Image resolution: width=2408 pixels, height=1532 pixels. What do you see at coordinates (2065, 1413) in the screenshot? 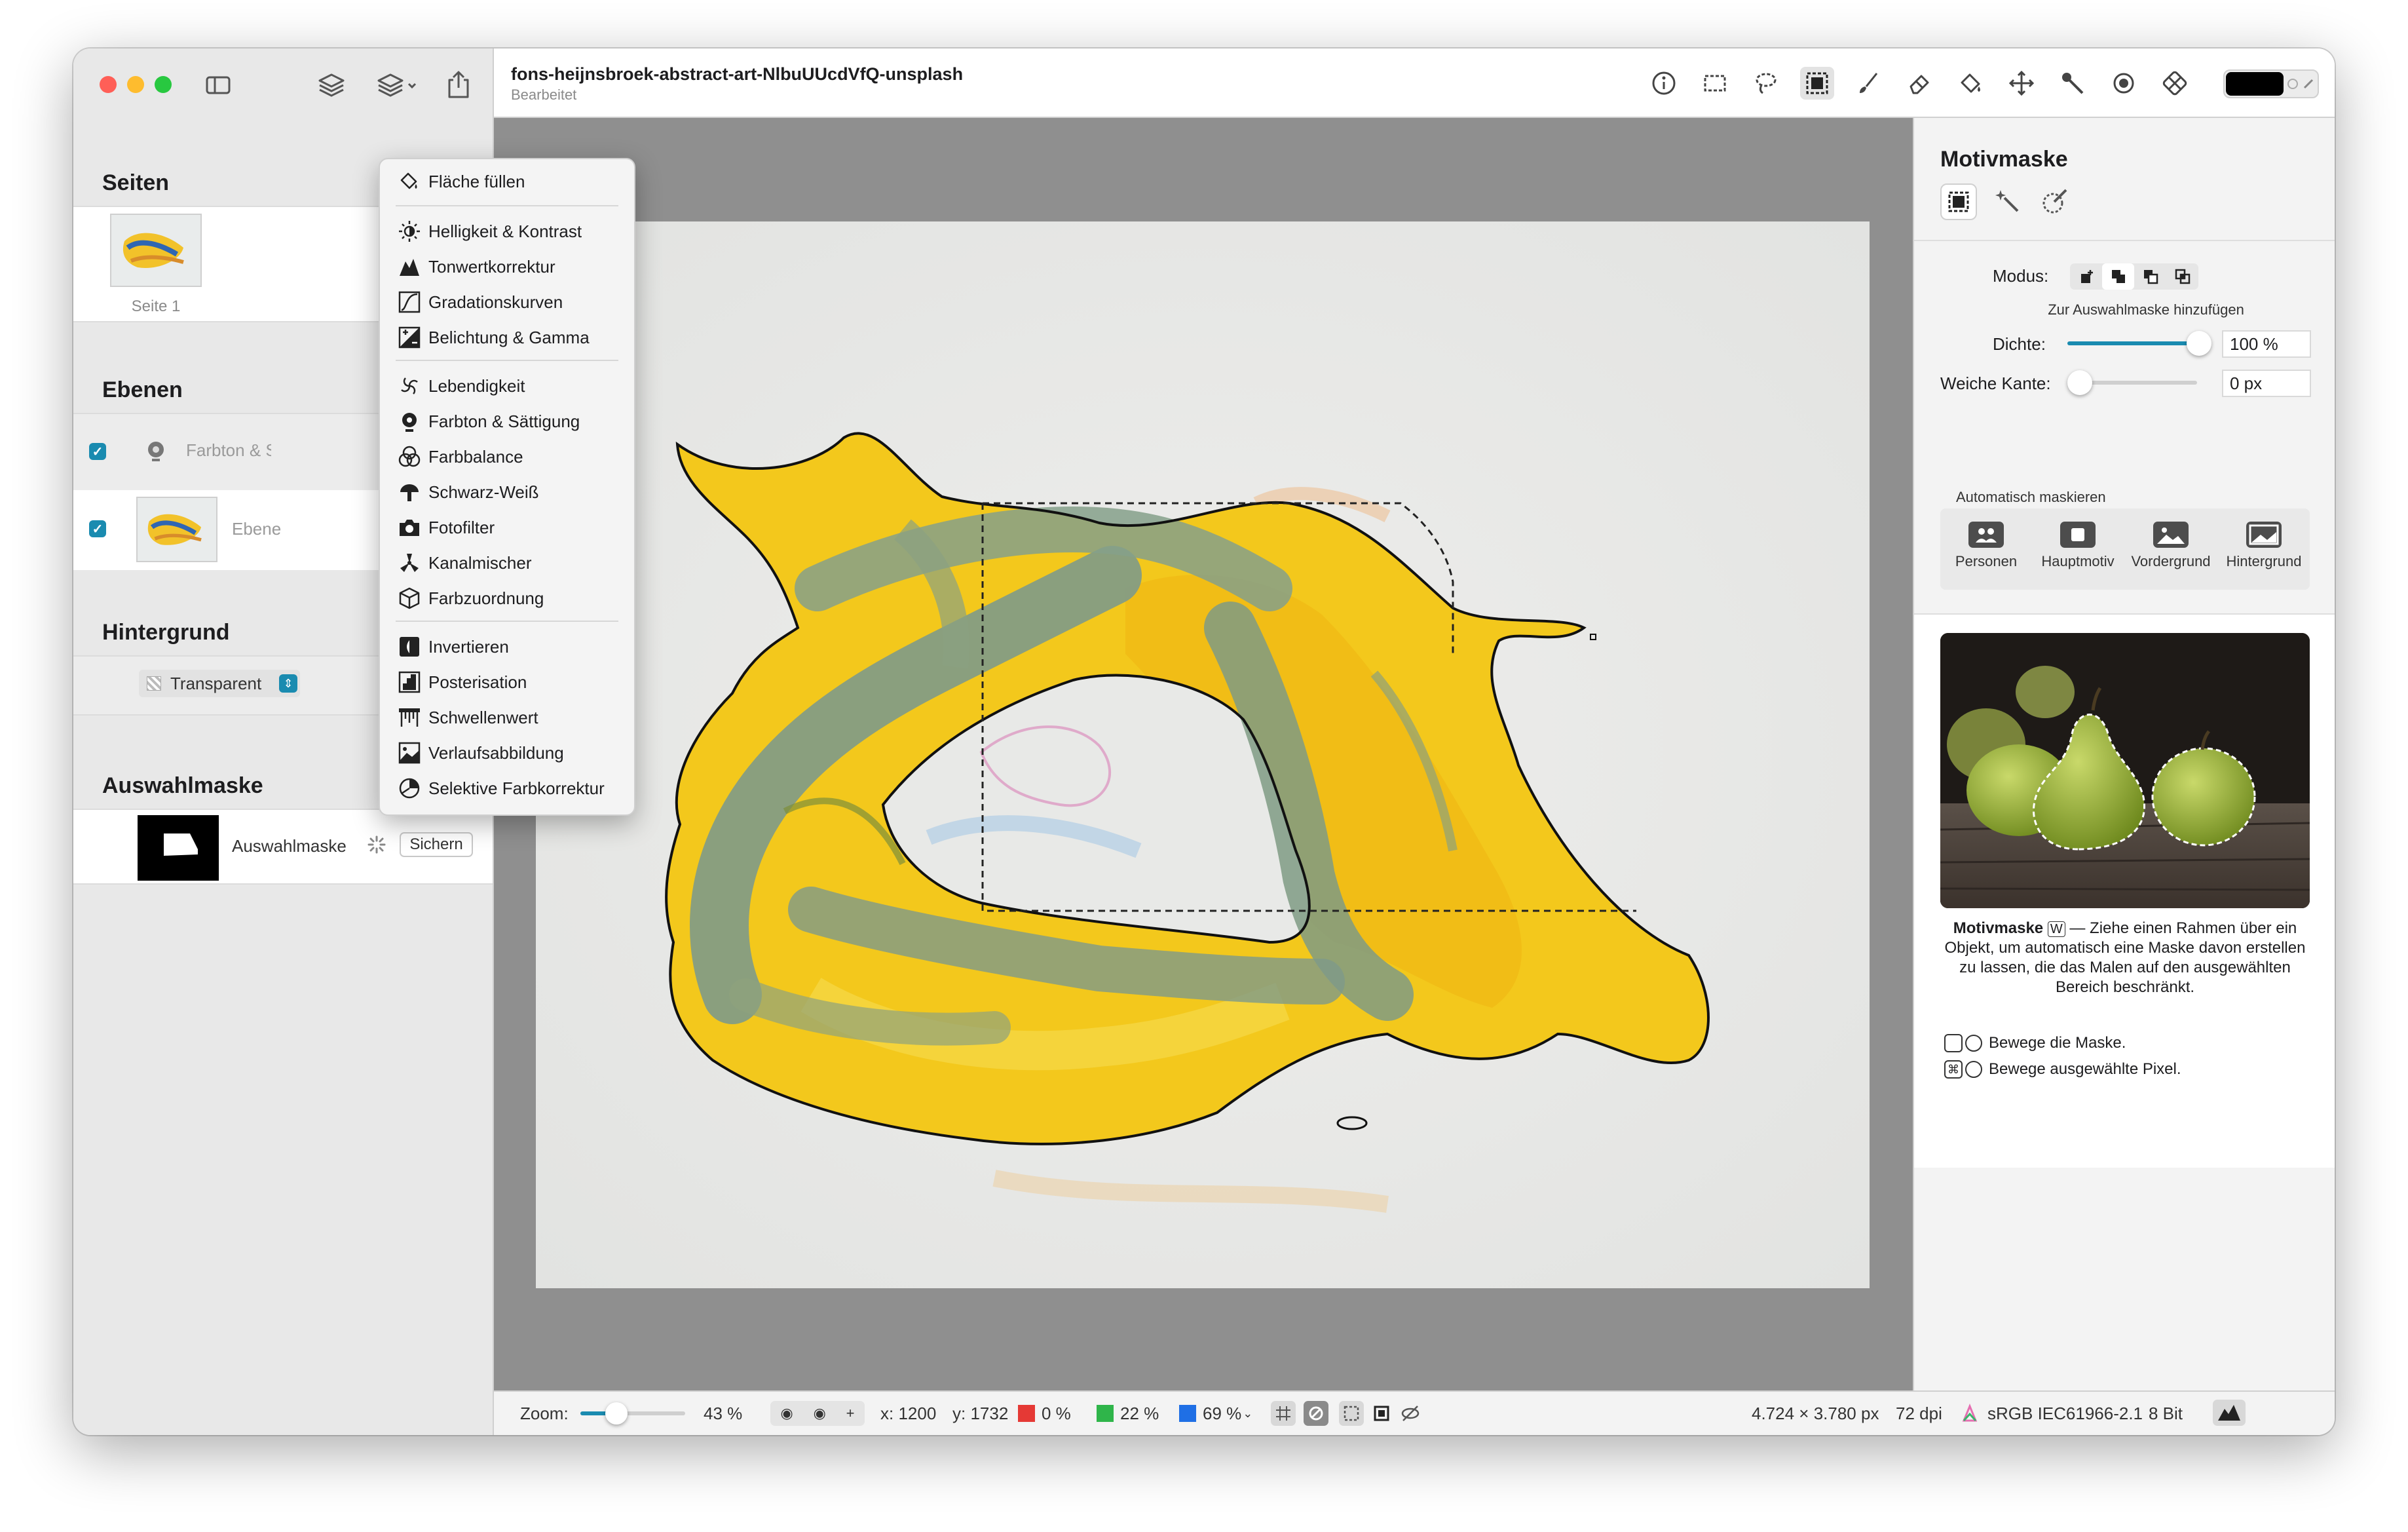
I see `color-profile: sRGB IEC61966-2.1` at bounding box center [2065, 1413].